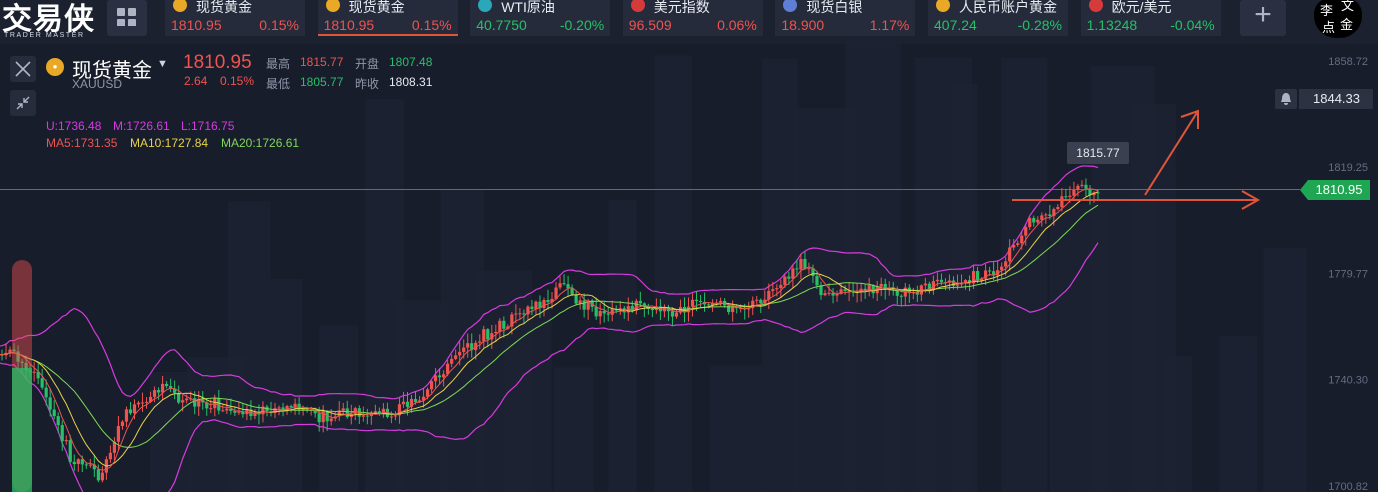 Image resolution: width=1378 pixels, height=492 pixels. I want to click on chevron-down-icon: ▼, so click(162, 64).